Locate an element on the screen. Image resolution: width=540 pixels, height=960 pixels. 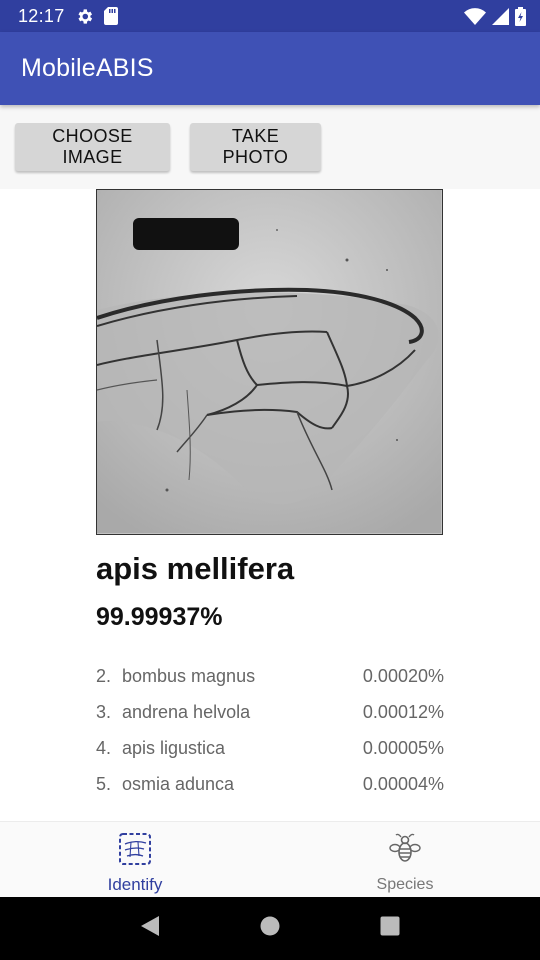
result-species: osmia adunca is located at coordinates (178, 783).